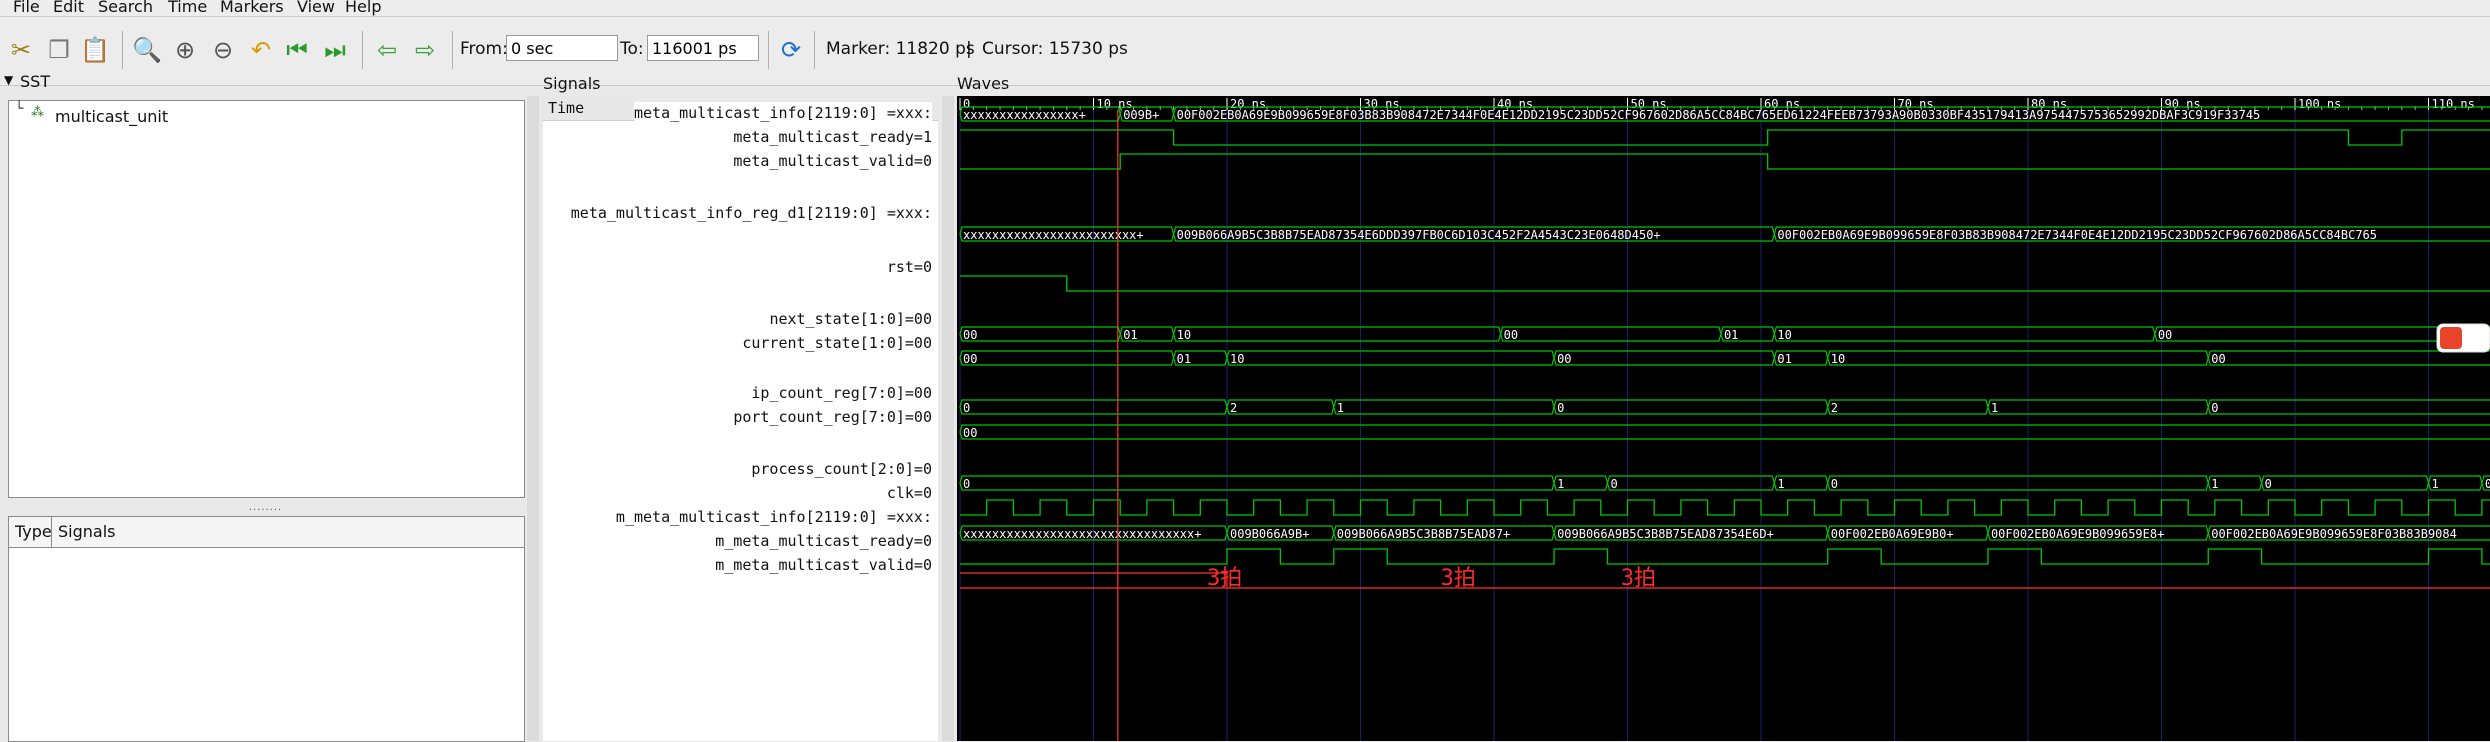  Describe the element at coordinates (111, 116) in the screenshot. I see `tree-item-multicast-unit: multicast_unit` at that location.